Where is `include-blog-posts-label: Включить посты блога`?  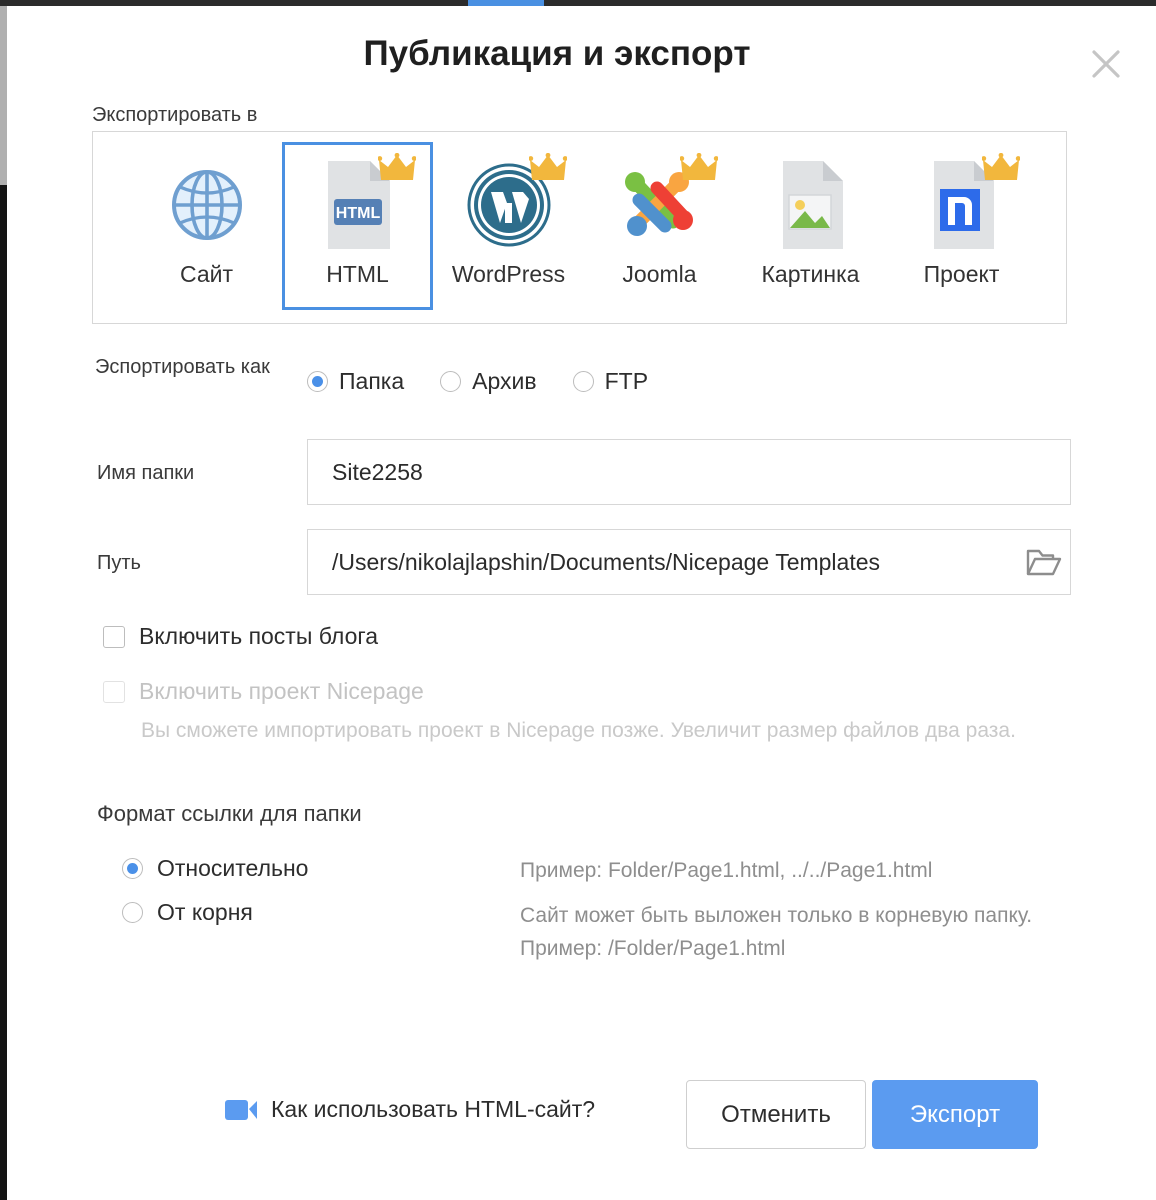 include-blog-posts-label: Включить посты блога is located at coordinates (259, 636).